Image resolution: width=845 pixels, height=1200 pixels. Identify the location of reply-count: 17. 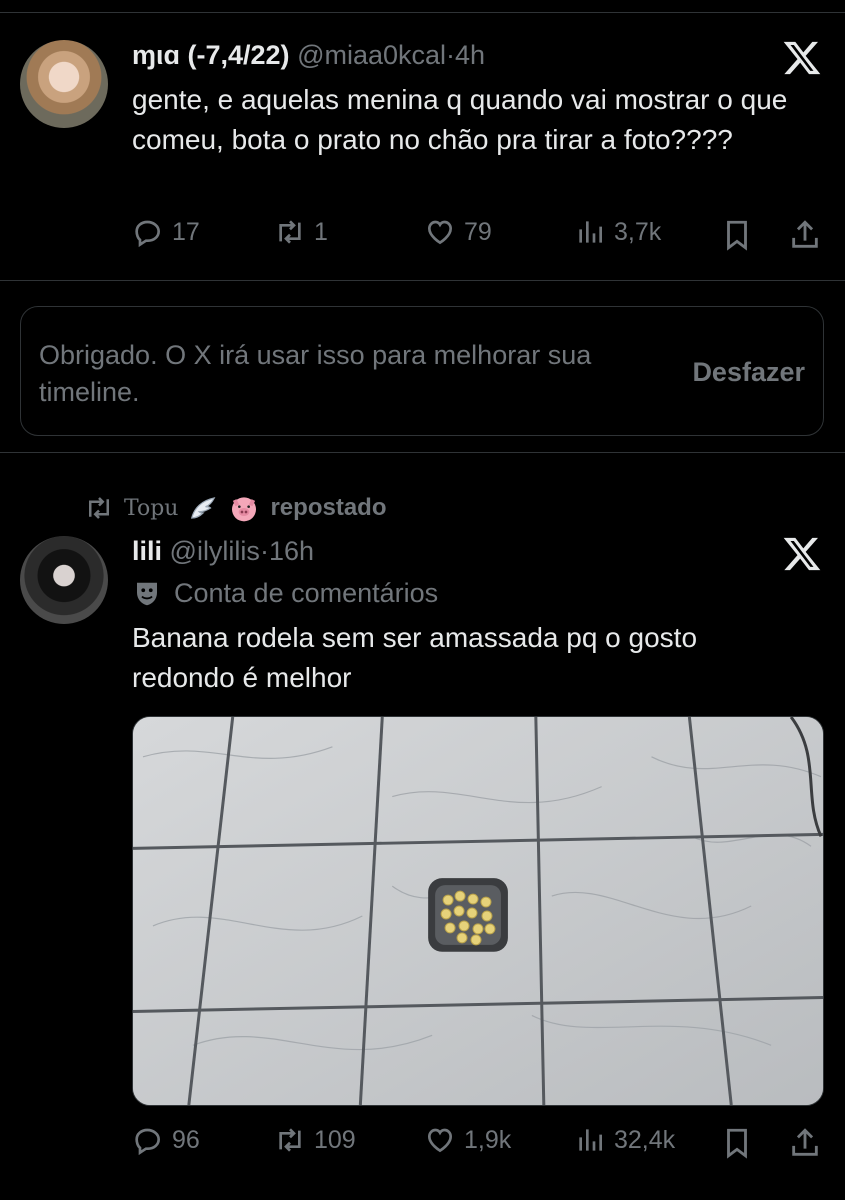
(186, 231).